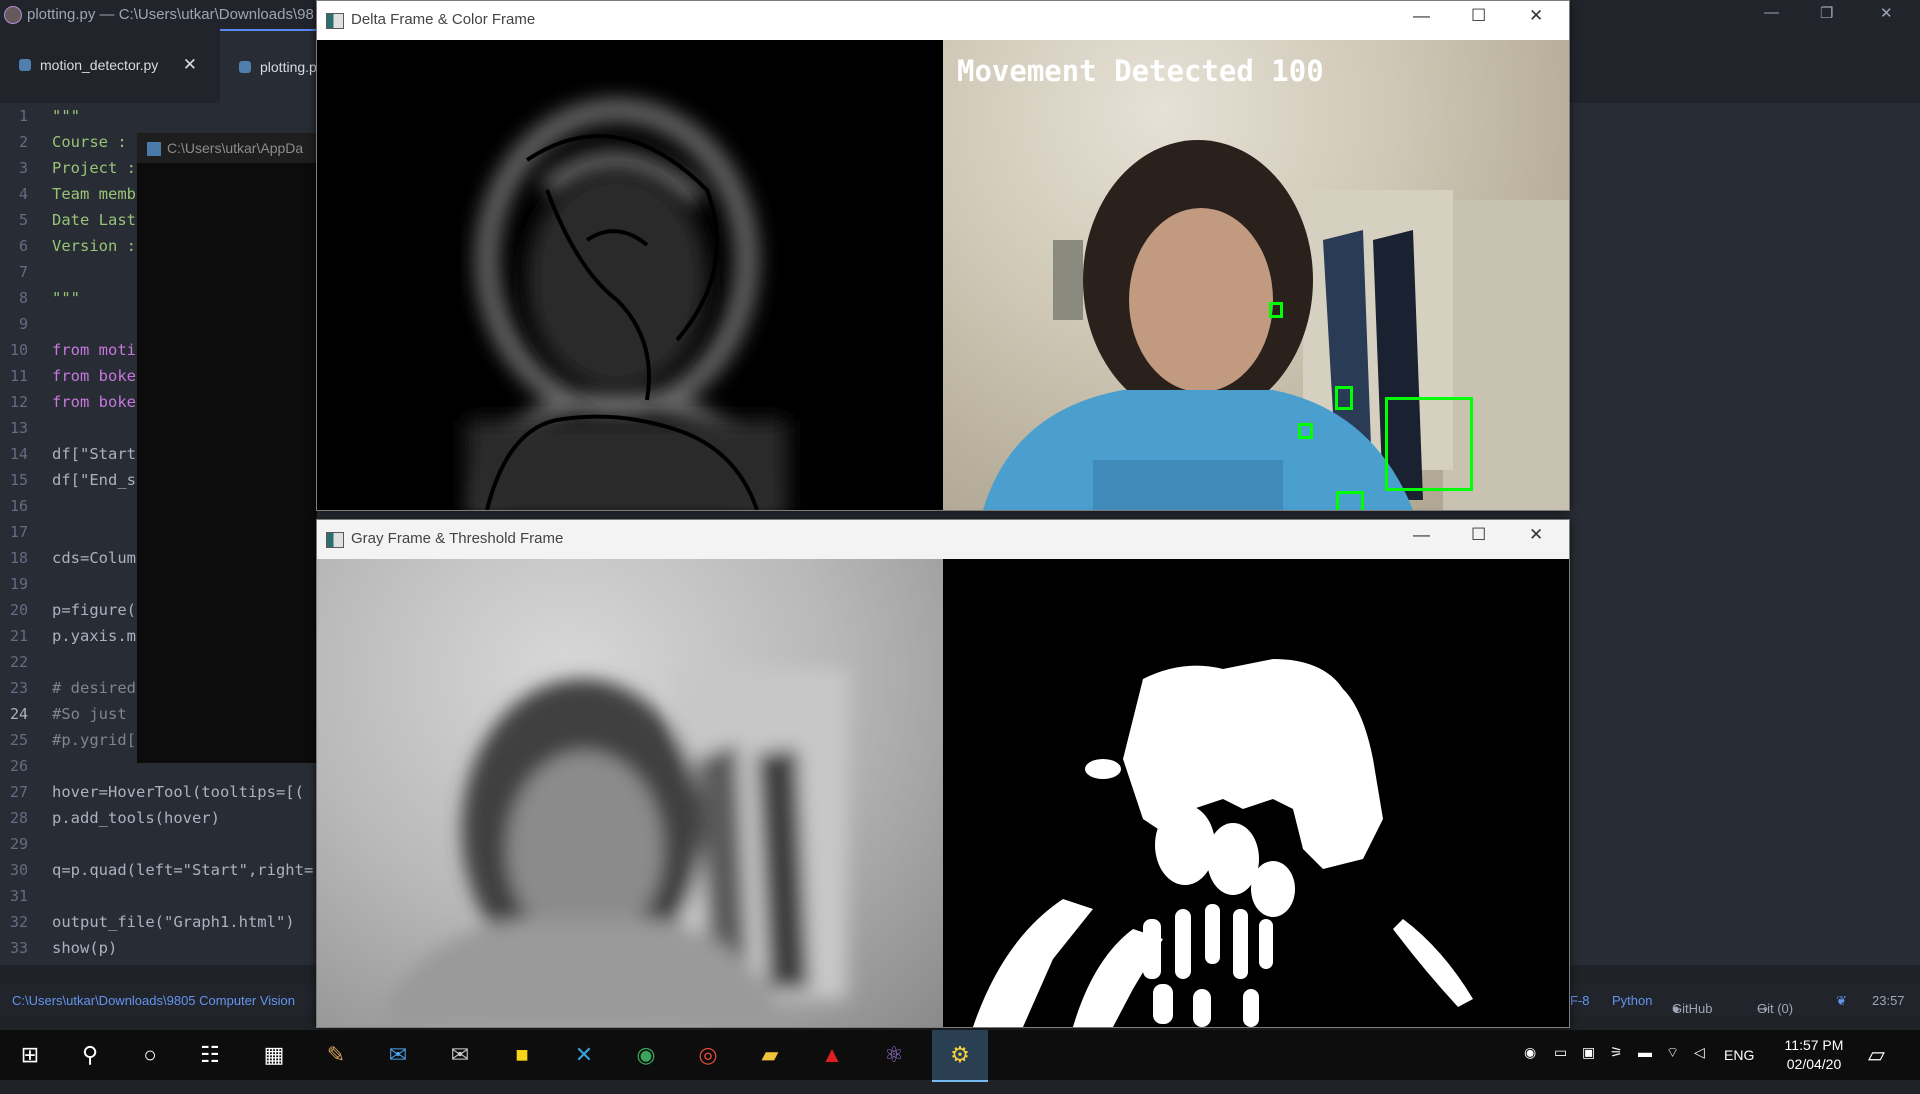 The image size is (1920, 1094). I want to click on notification-icon: ▱, so click(1876, 1054).